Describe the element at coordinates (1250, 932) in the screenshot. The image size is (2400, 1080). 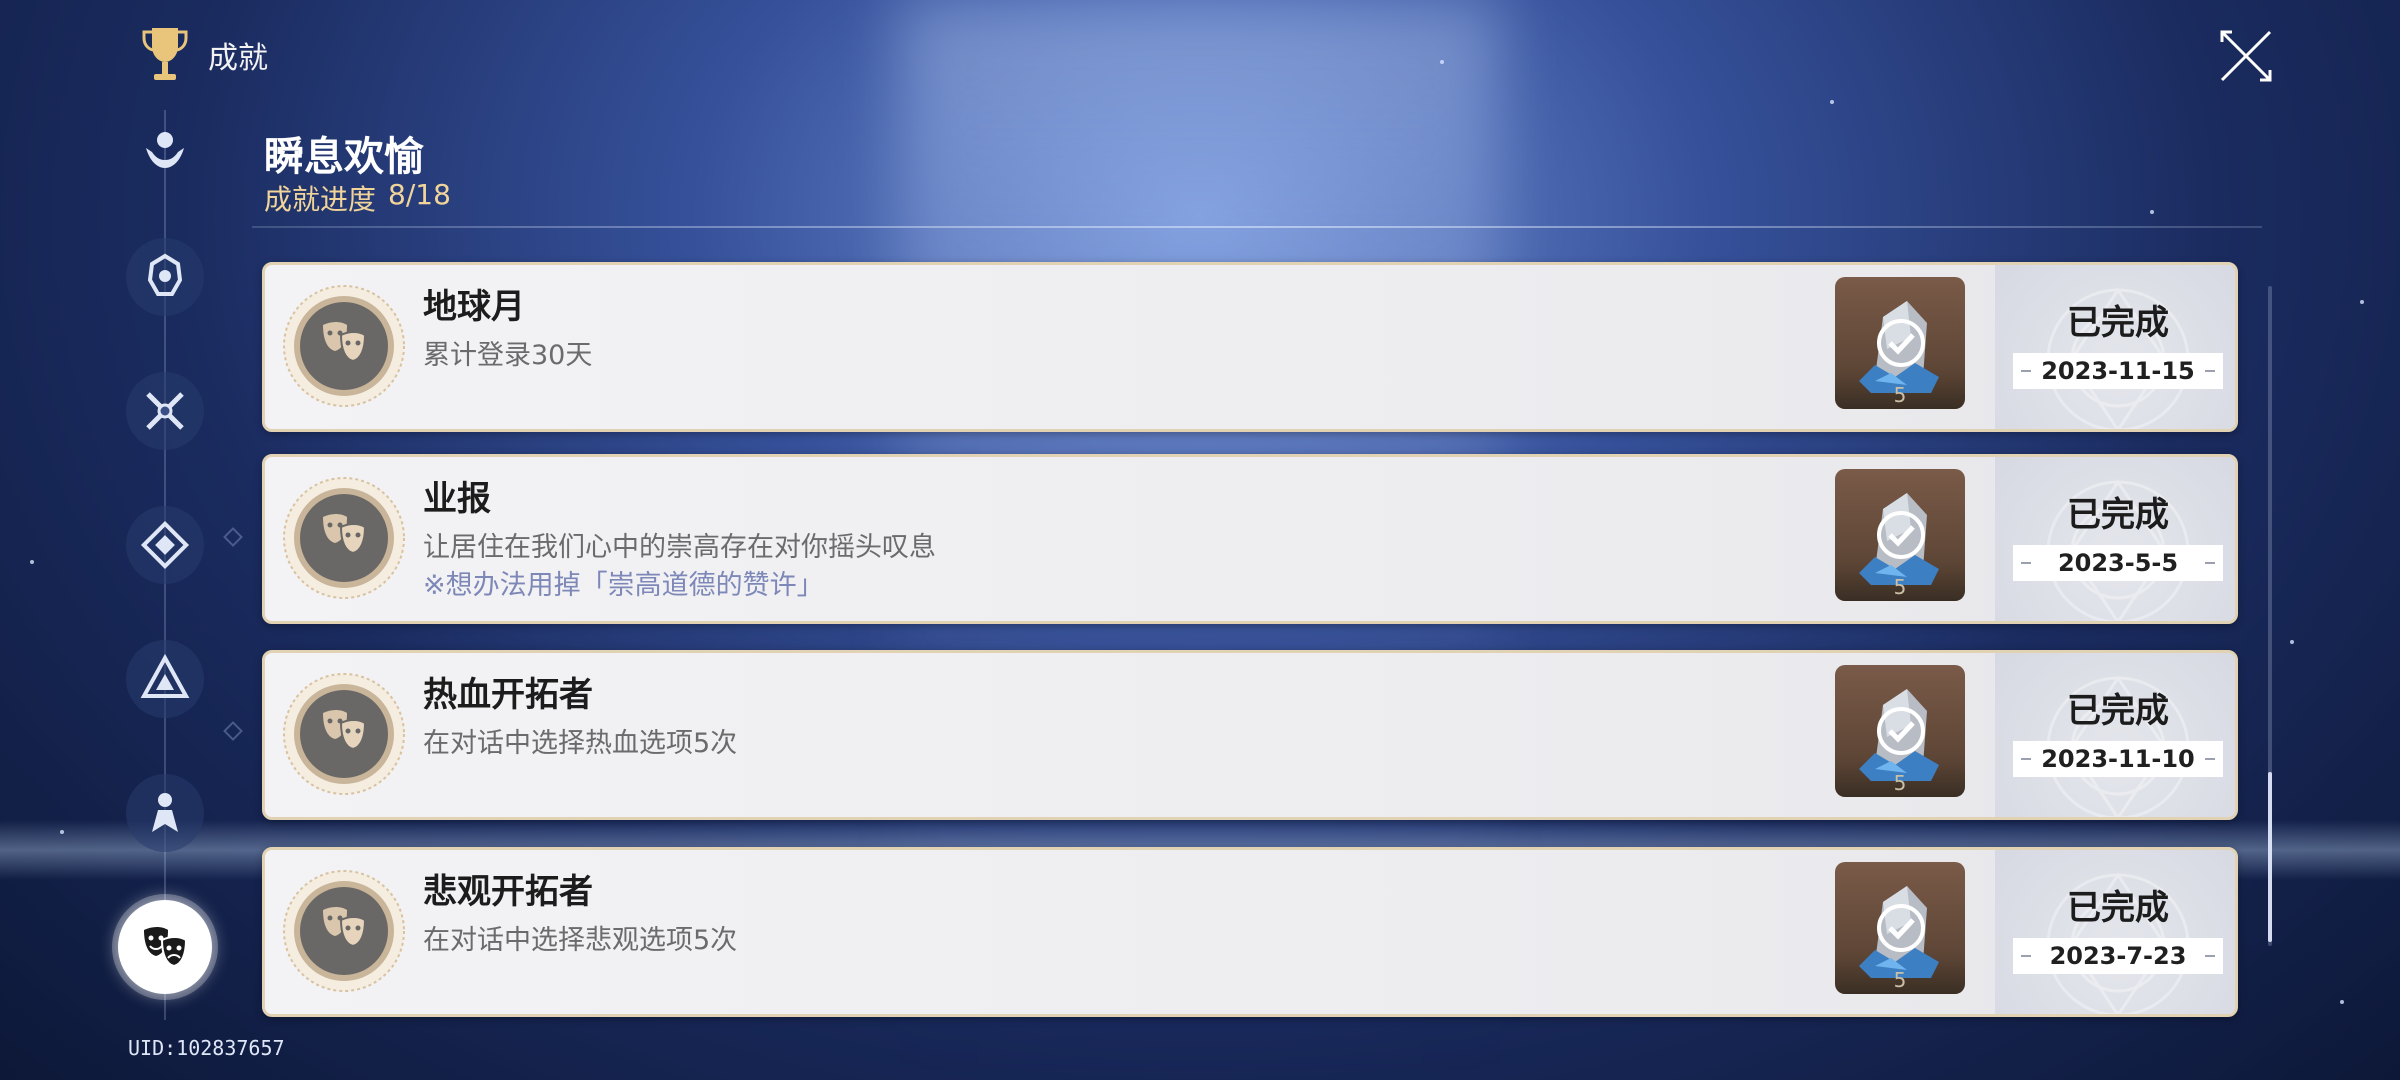
I see `achievement-card: 悲观开拓者 在对话中选择悲观选项5次 5 已完成 2023-7-23` at that location.